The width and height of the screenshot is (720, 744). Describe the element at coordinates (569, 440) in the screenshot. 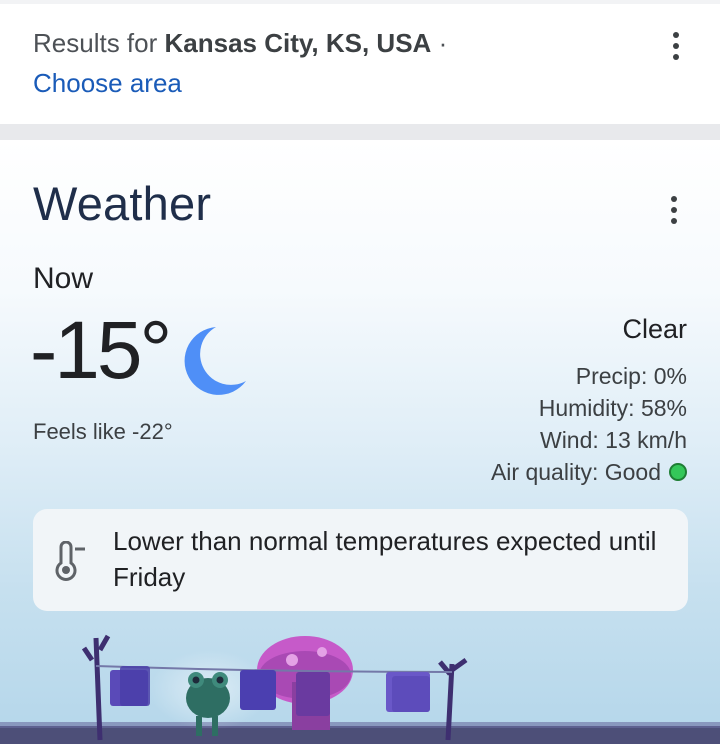

I see `wind-label: Wind:` at that location.